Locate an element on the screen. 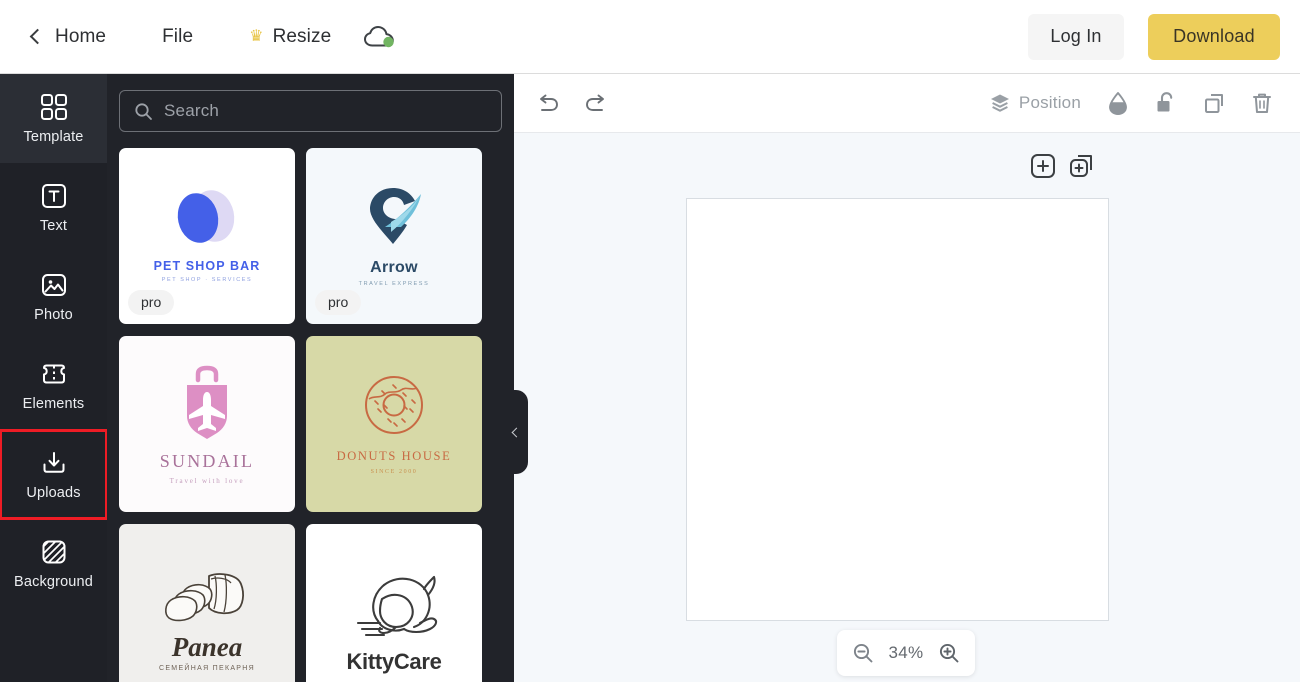 This screenshot has width=1300, height=682. sidebar-label-text: Text is located at coordinates (53, 226).